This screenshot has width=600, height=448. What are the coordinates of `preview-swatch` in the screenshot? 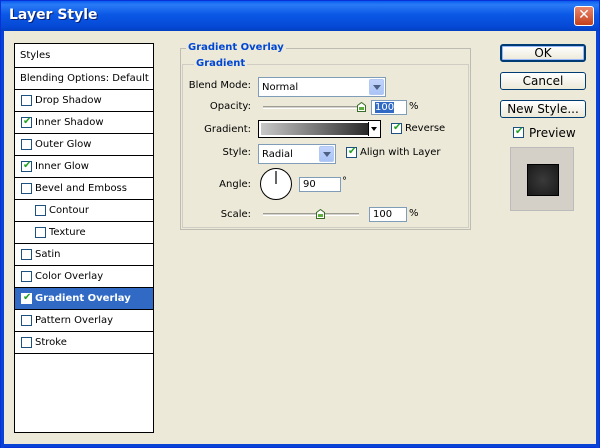 It's located at (543, 180).